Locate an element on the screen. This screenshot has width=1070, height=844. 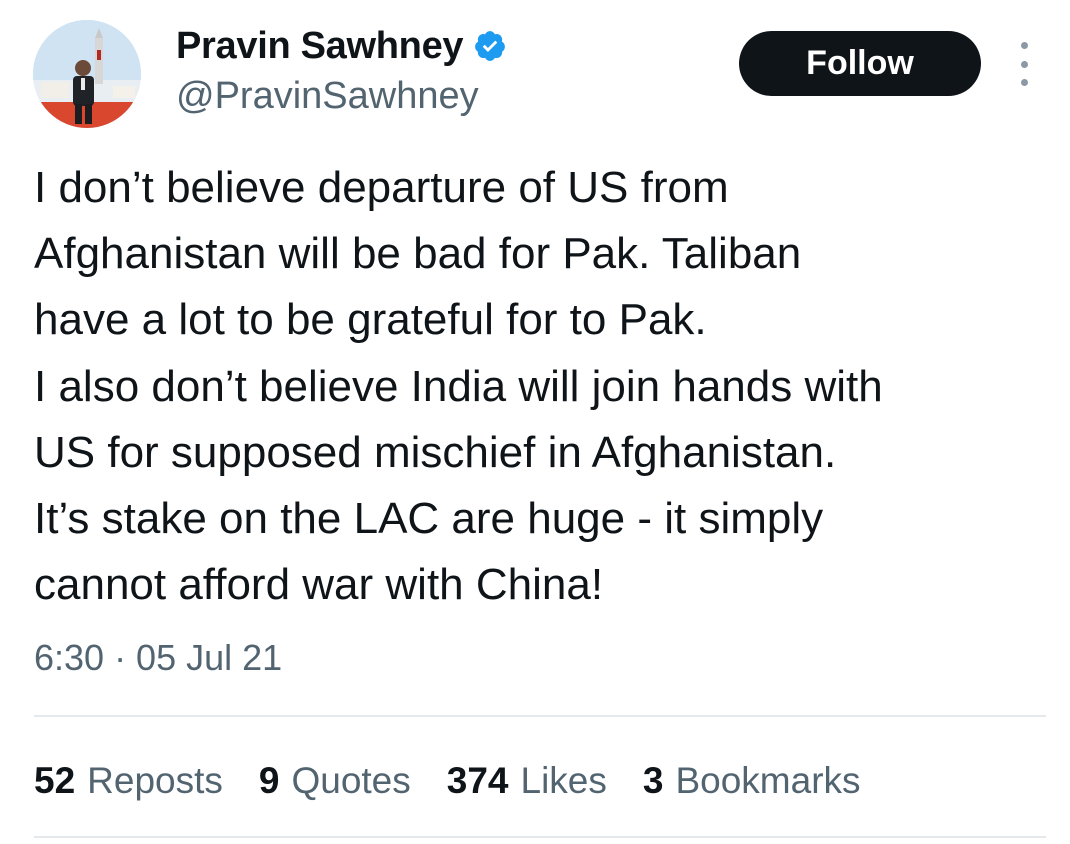
author-handle: @PravinSawhney is located at coordinates (327, 96).